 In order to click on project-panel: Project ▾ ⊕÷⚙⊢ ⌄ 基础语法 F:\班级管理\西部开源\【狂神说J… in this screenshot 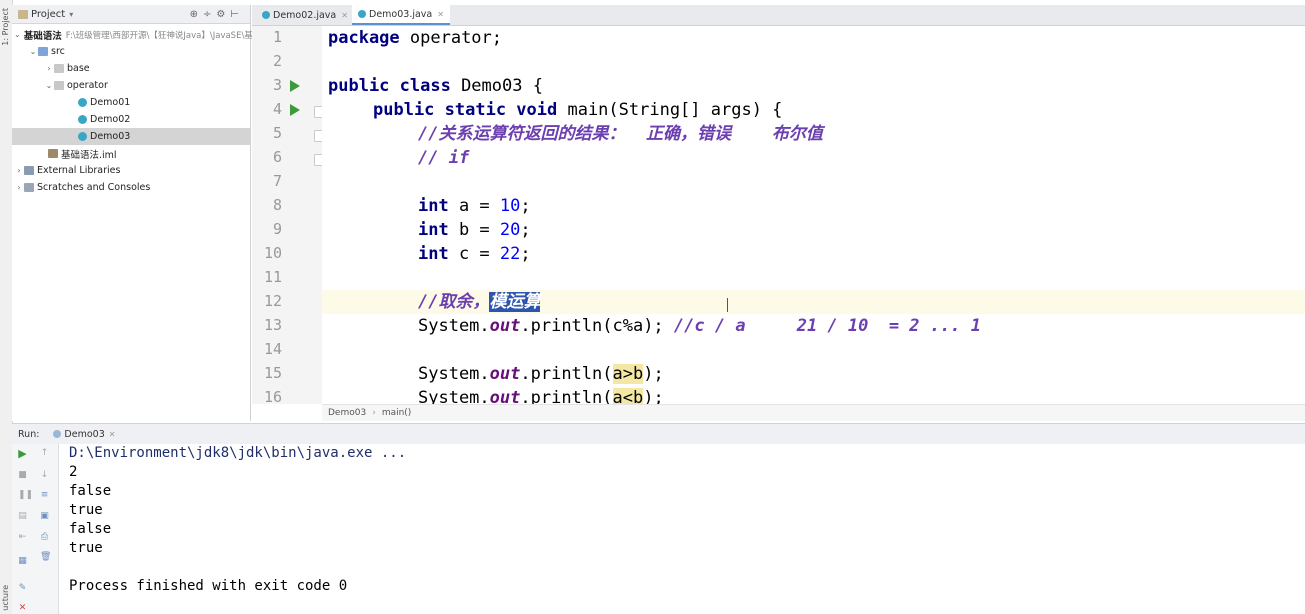, I will do `click(136, 213)`.